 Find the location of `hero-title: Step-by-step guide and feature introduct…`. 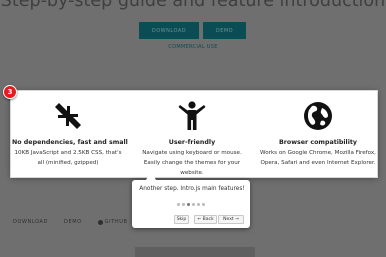

hero-title: Step-by-step guide and feature introduct… is located at coordinates (193, 5).